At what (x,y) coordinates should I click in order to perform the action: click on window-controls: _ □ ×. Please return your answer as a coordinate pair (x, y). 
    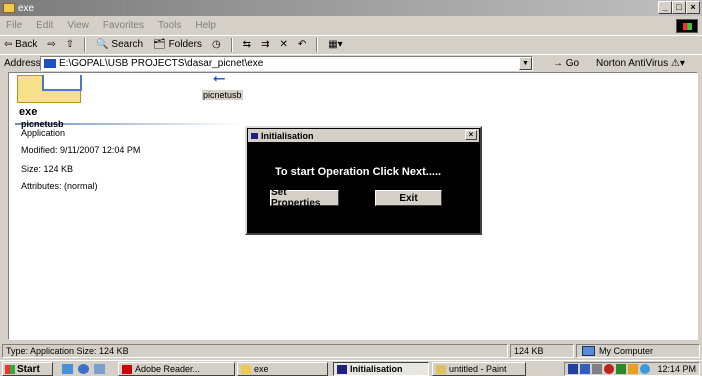
    Looking at the image, I should click on (679, 7).